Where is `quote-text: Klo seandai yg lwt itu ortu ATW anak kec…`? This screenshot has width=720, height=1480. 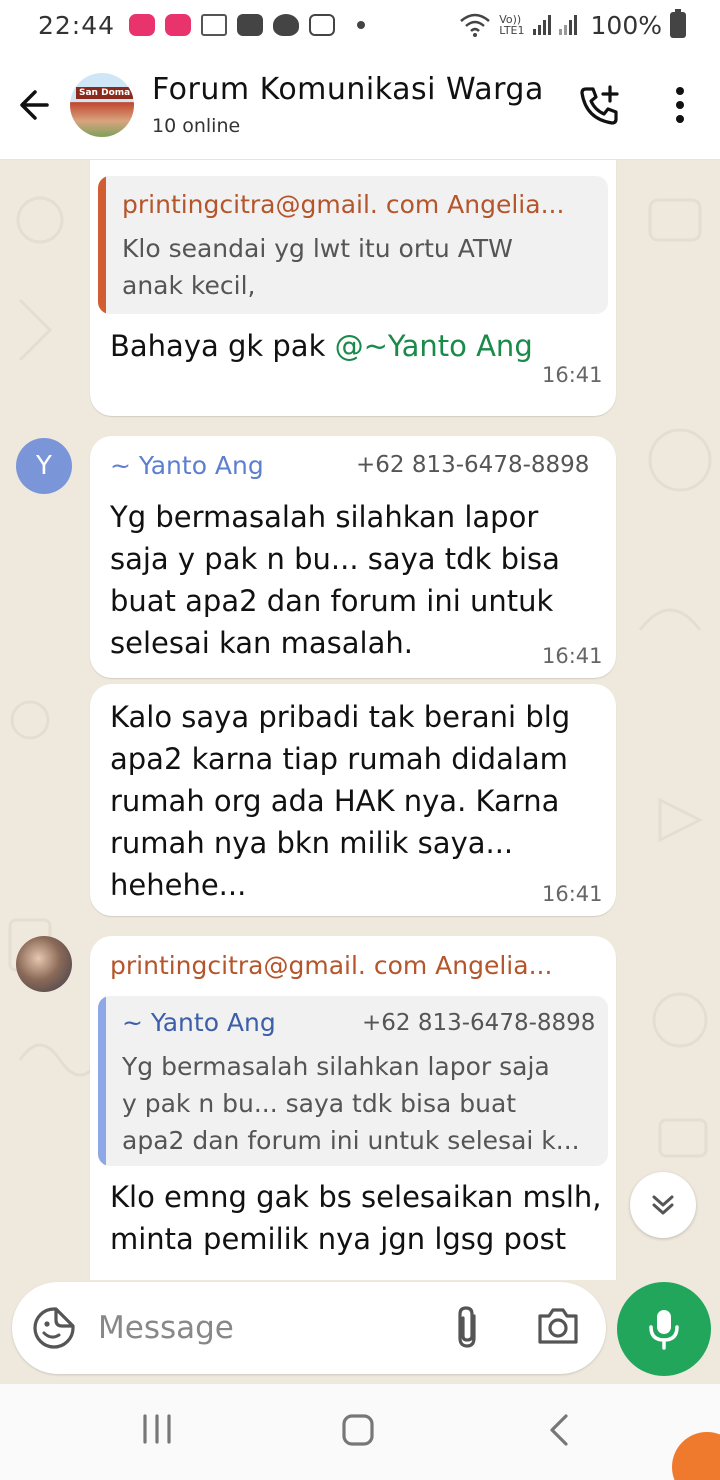
quote-text: Klo seandai yg lwt itu ortu ATW anak kec… is located at coordinates (317, 267).